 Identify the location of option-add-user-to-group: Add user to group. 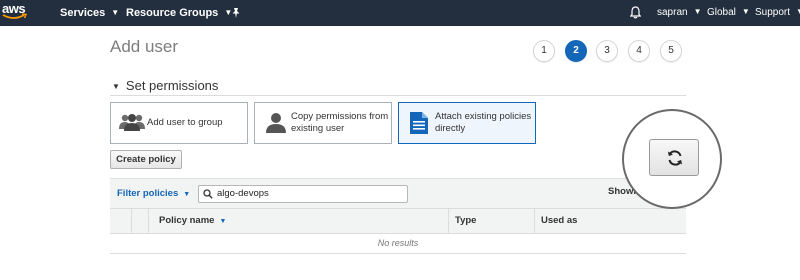
(179, 123).